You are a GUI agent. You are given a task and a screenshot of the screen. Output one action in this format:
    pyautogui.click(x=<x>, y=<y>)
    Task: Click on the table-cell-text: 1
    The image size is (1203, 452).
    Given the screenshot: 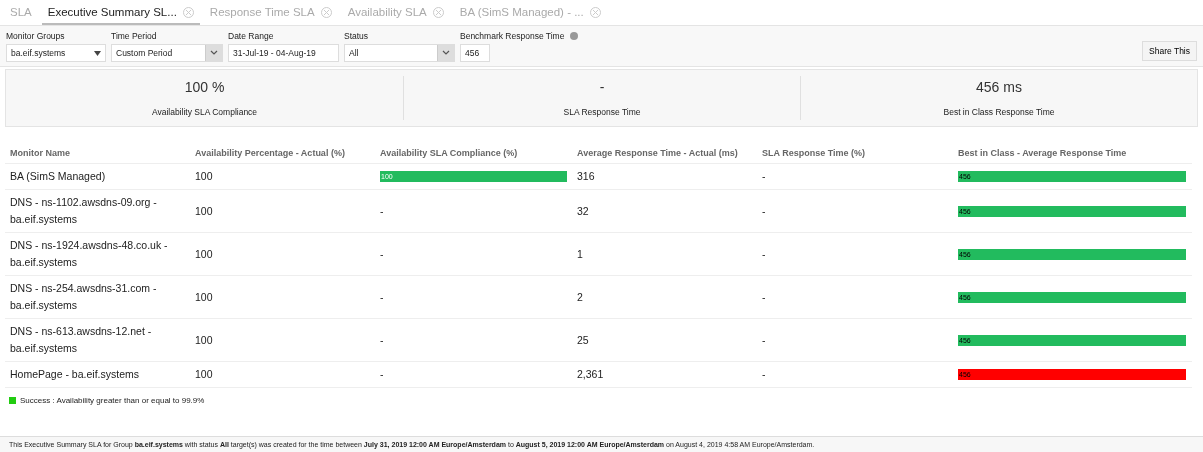 What is the action you would take?
    pyautogui.click(x=580, y=254)
    